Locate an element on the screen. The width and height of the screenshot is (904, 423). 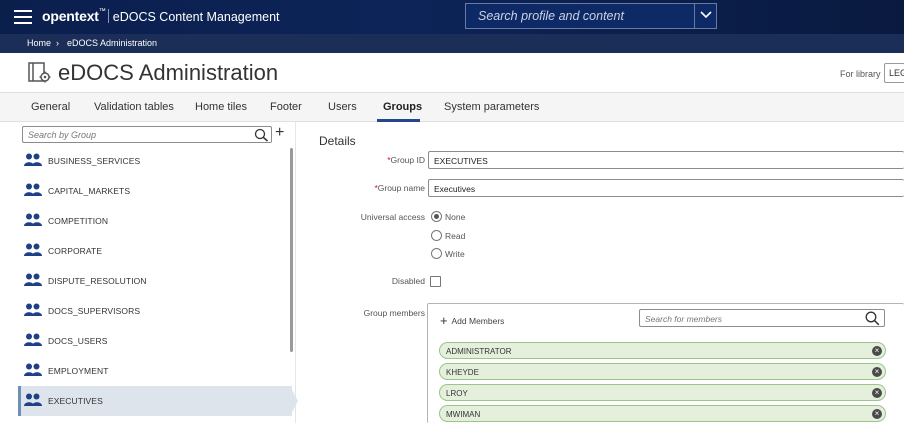
group-item: CORPORATE is located at coordinates (155, 251).